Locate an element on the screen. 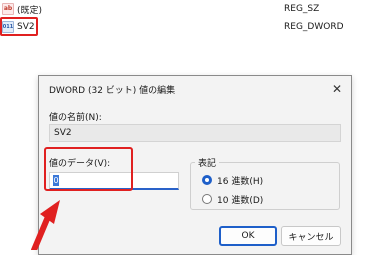 The width and height of the screenshot is (372, 255). red-arrow-icon is located at coordinates (45, 225).